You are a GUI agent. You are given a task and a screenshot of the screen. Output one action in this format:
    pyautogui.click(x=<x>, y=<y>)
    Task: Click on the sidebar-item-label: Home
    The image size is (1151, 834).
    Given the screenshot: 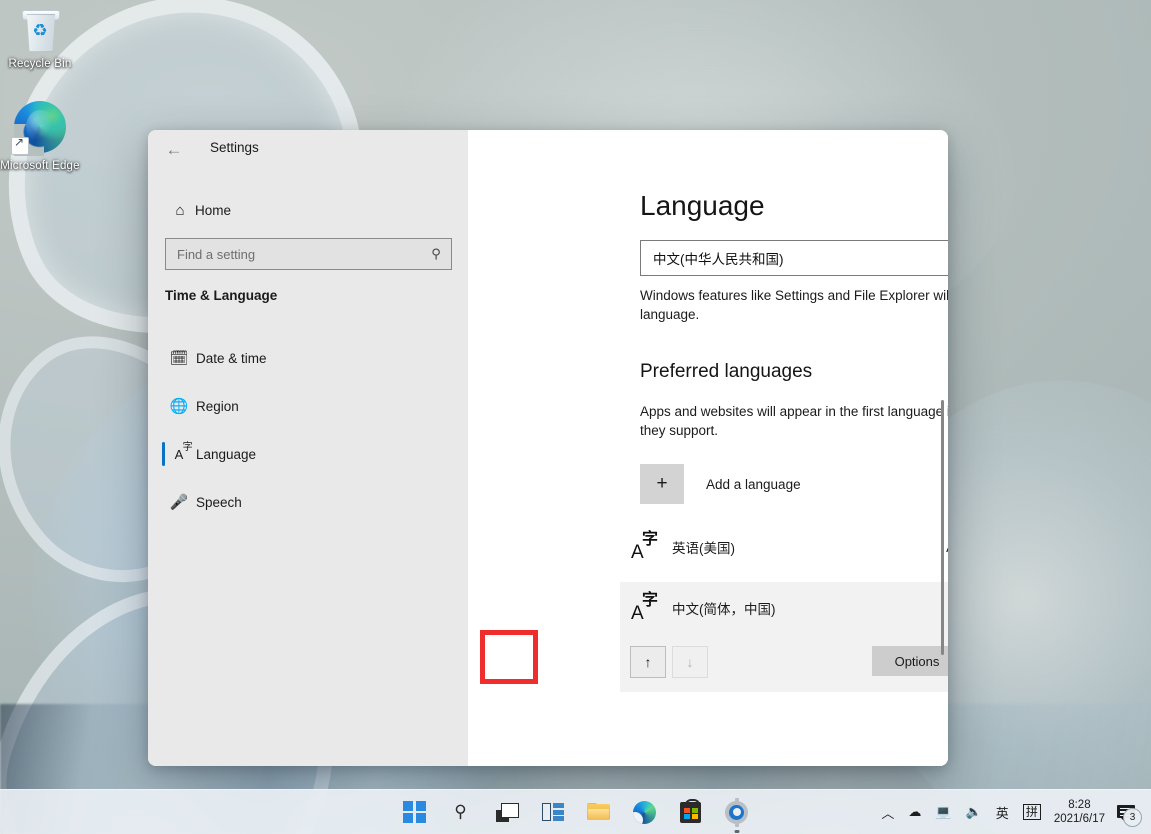 What is the action you would take?
    pyautogui.click(x=213, y=210)
    